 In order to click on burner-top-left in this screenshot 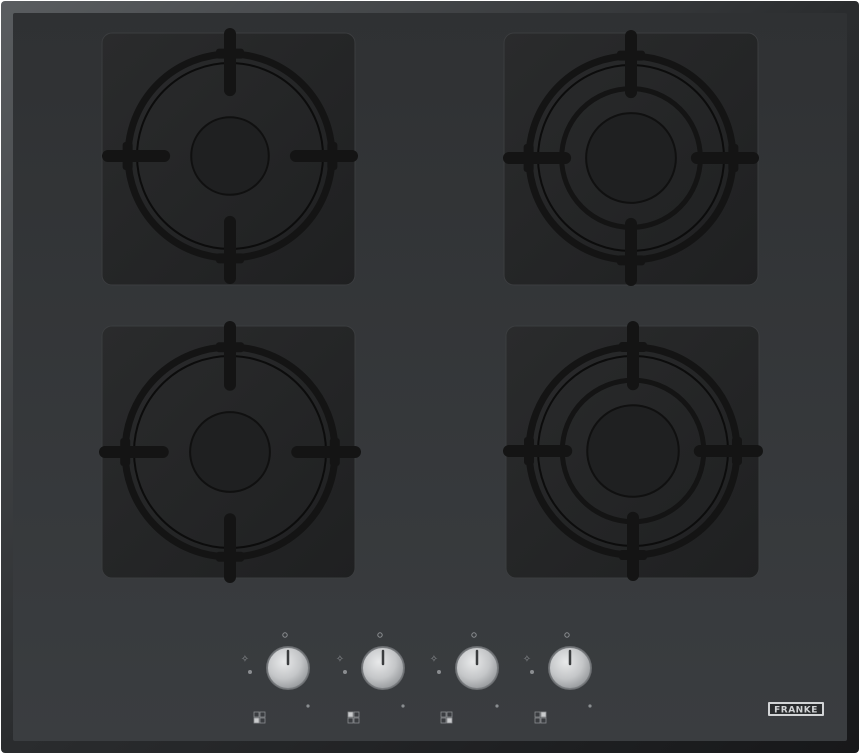, I will do `click(229, 157)`.